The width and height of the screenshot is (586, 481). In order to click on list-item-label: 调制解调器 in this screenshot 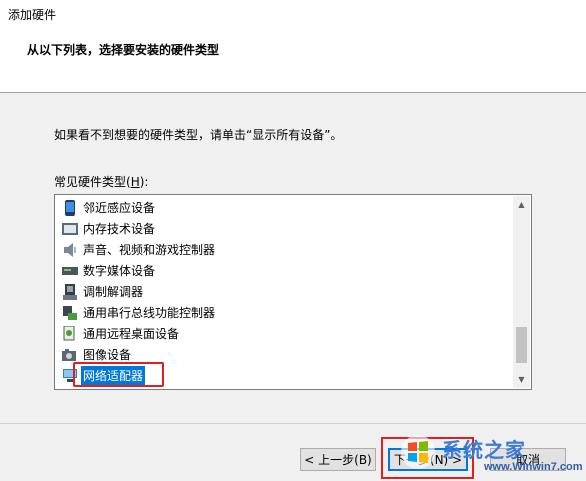, I will do `click(113, 292)`.